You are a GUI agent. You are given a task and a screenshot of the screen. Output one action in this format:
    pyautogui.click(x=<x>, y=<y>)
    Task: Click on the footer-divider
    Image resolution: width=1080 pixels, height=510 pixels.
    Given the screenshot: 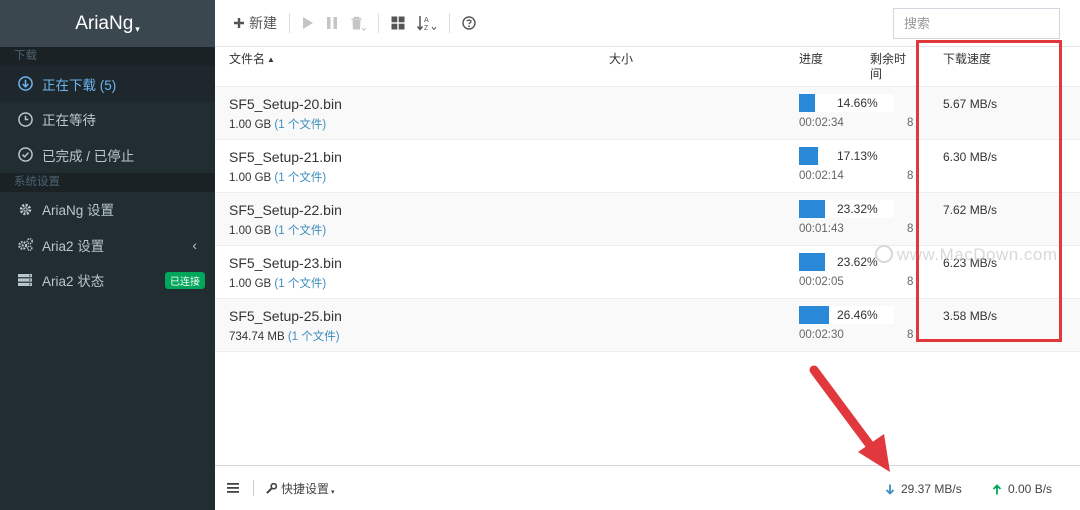 What is the action you would take?
    pyautogui.click(x=253, y=488)
    